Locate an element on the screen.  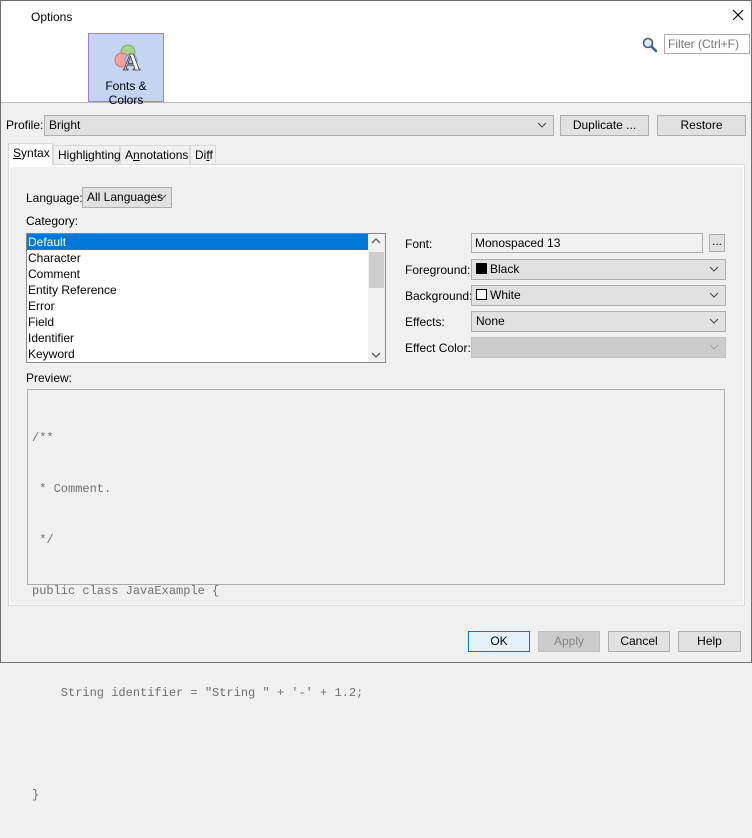
effects-value: None is located at coordinates (490, 321).